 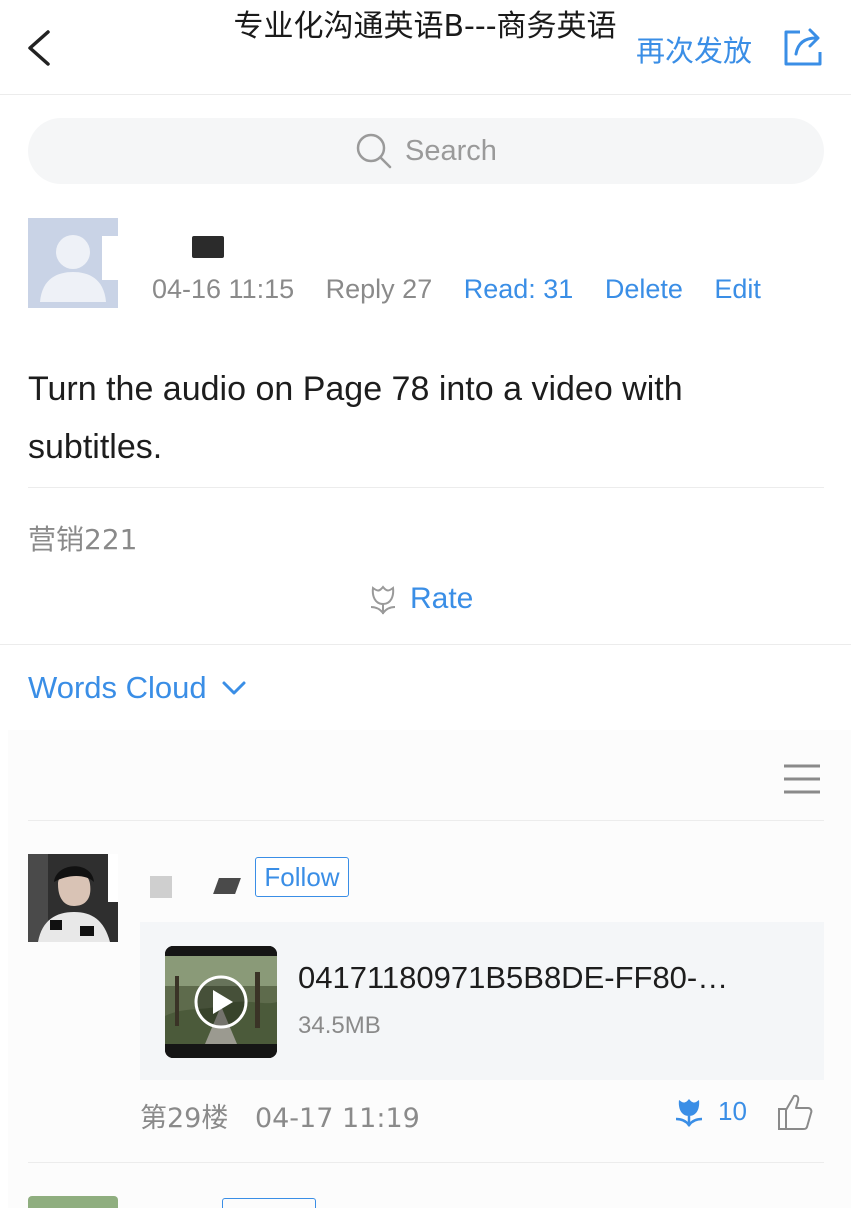 What do you see at coordinates (208, 247) in the screenshot?
I see `author-name-redacted` at bounding box center [208, 247].